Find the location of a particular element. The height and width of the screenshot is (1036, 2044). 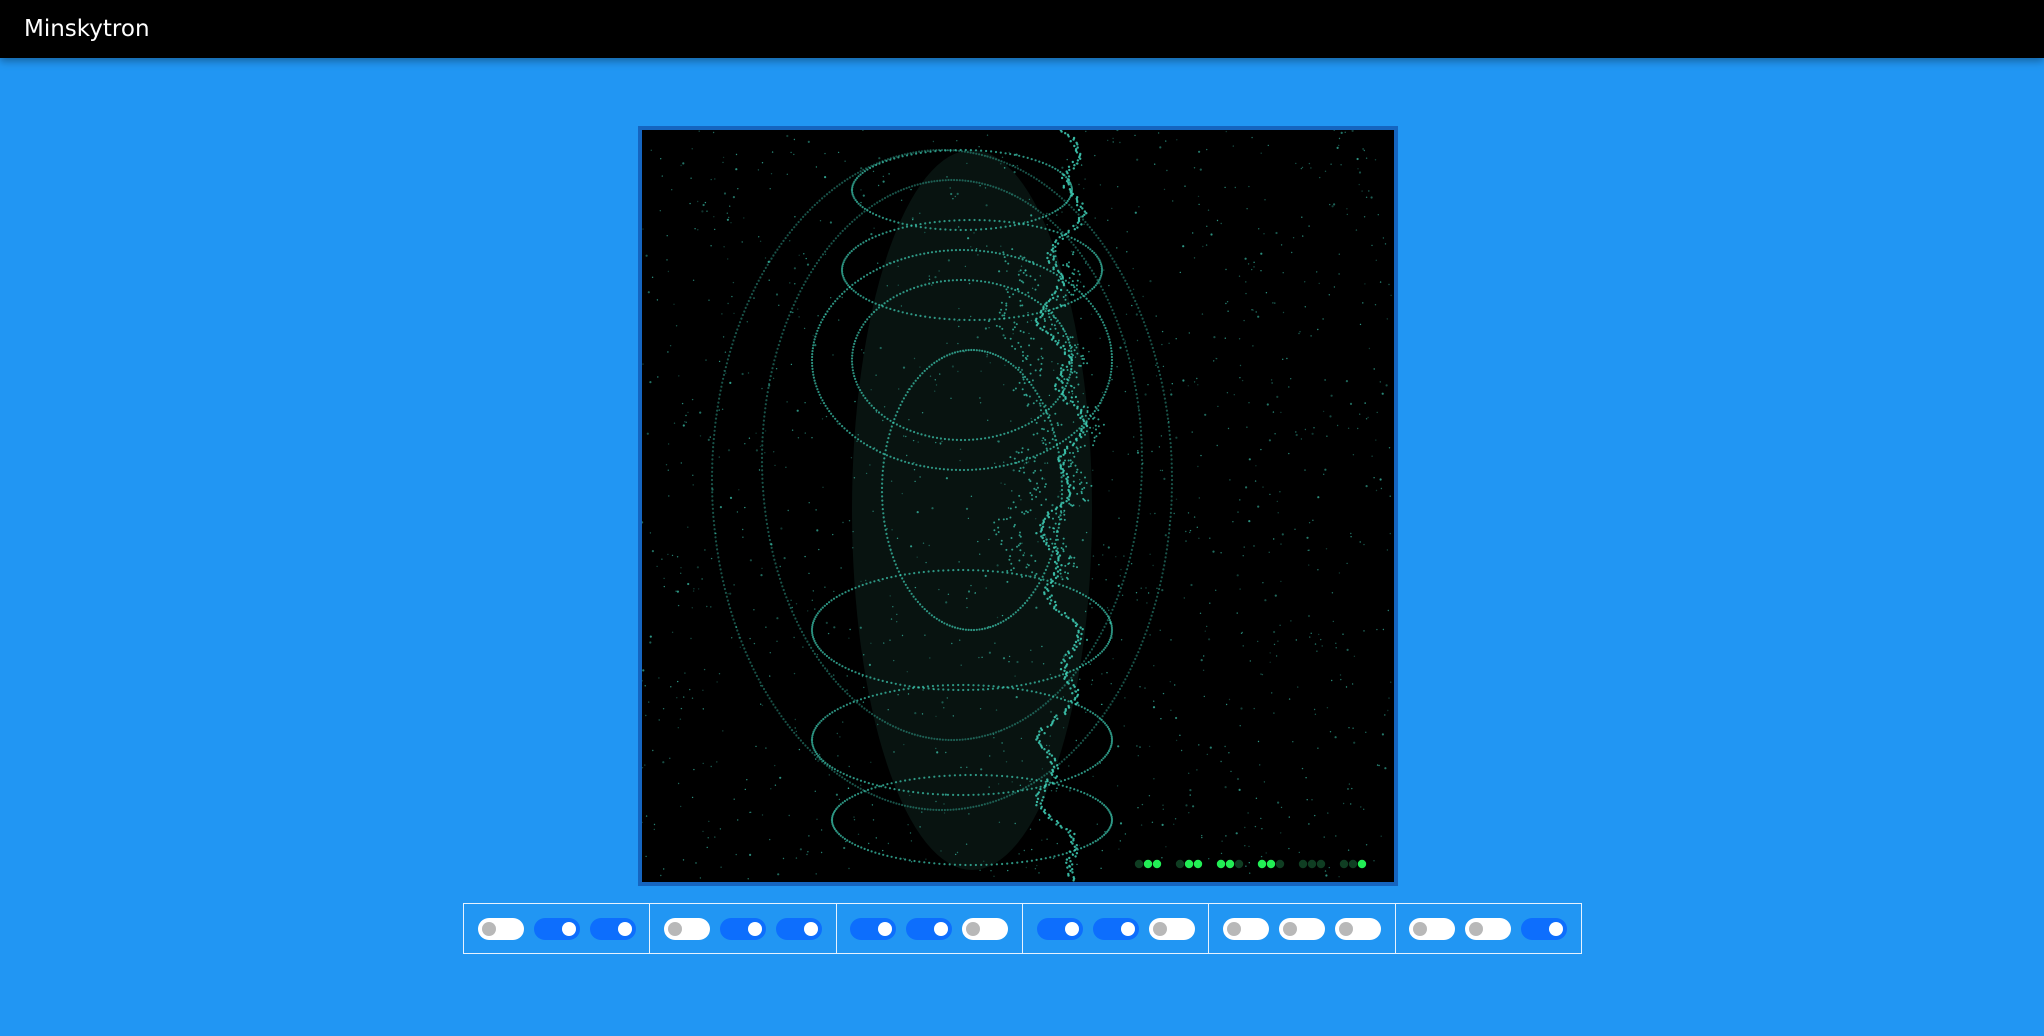

status-lamps is located at coordinates (1250, 864).